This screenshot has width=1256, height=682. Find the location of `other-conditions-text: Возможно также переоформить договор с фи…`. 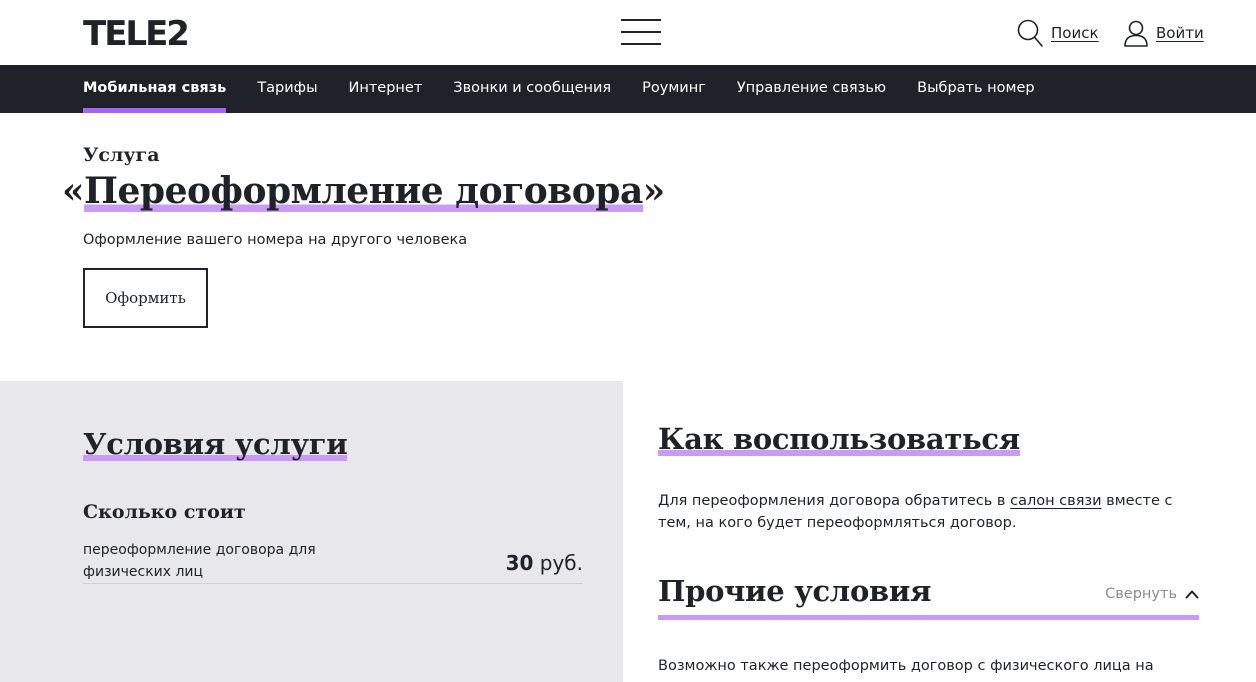

other-conditions-text: Возможно также переоформить договор с фи… is located at coordinates (906, 666).